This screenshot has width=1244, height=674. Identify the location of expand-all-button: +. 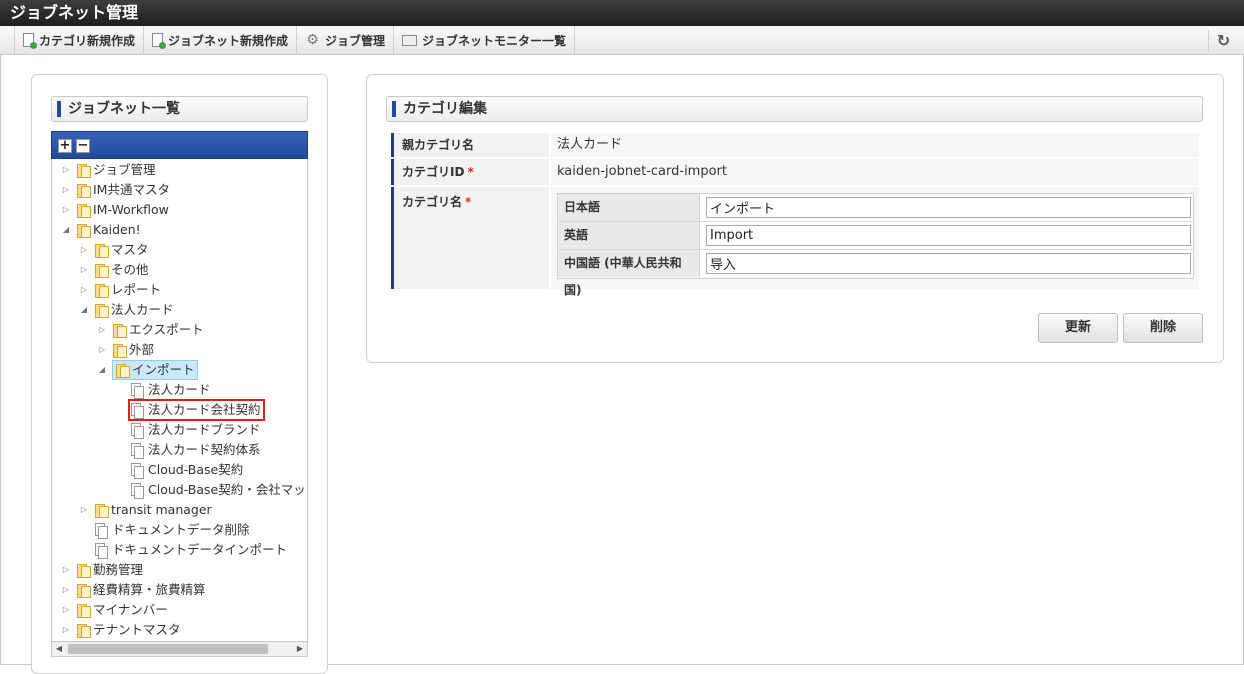
(65, 146).